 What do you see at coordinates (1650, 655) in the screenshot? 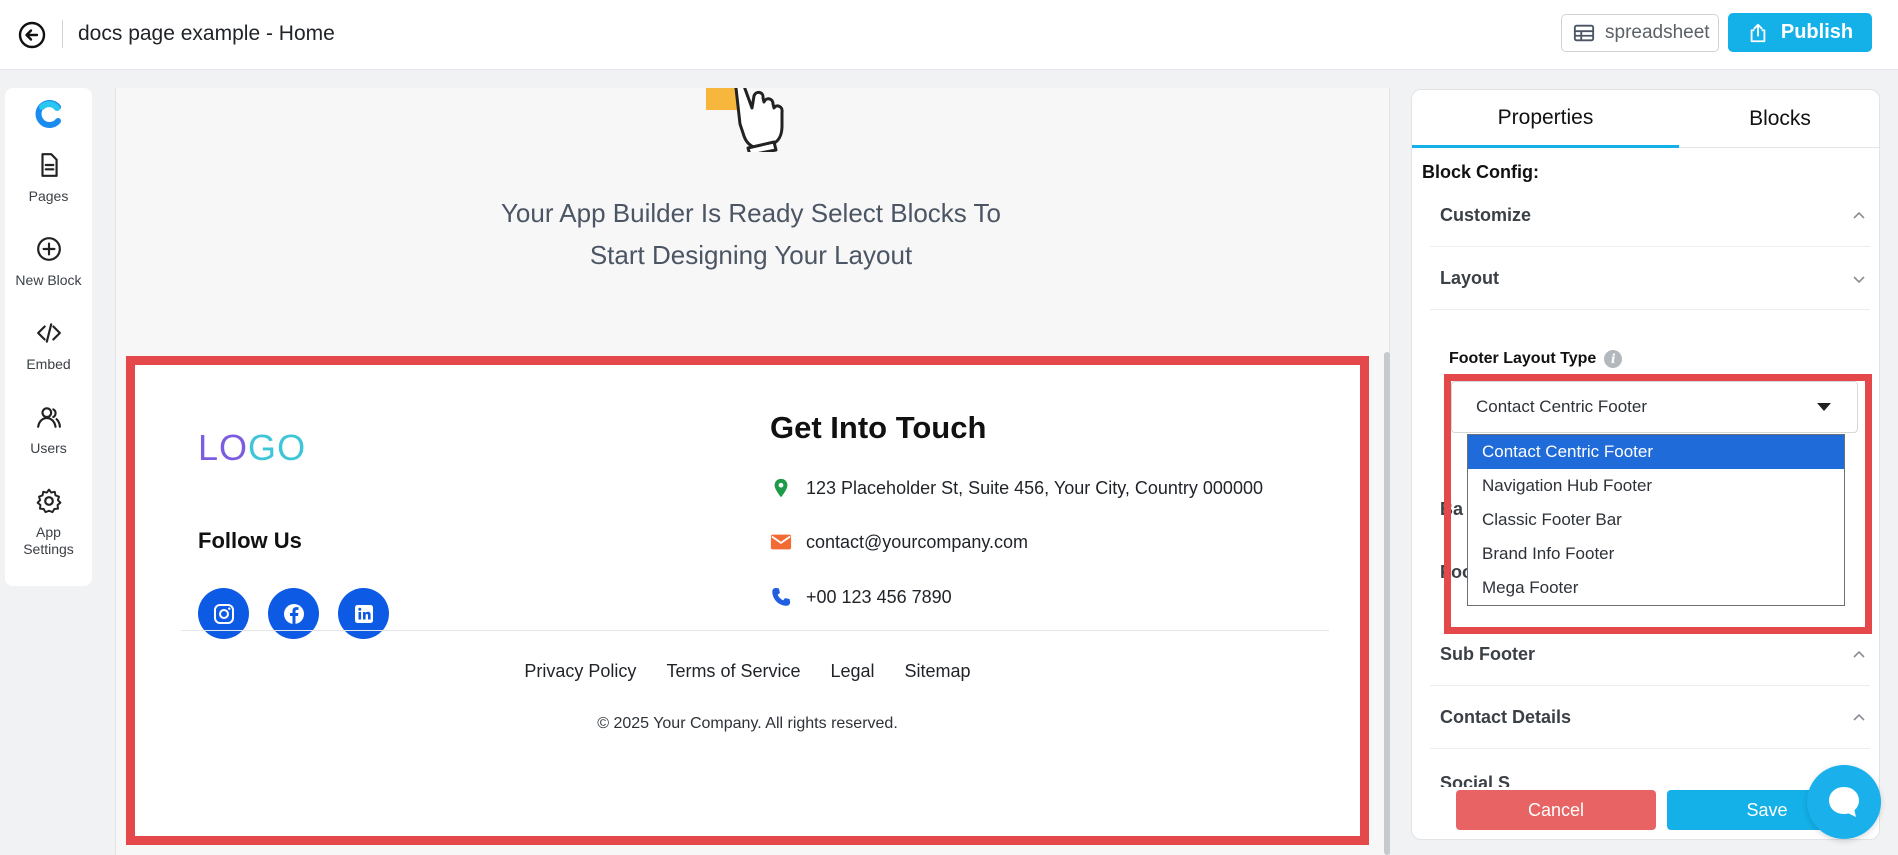
I see `section-sub-footer: Sub Footer` at bounding box center [1650, 655].